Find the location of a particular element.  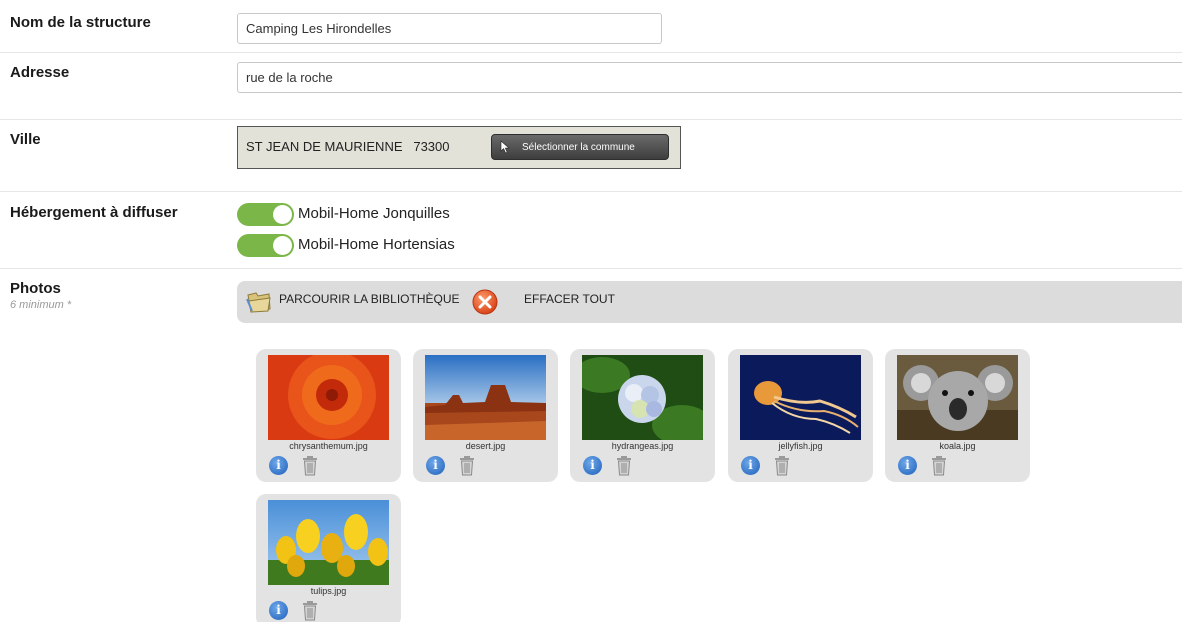

toggle-hortensias is located at coordinates (265, 245).